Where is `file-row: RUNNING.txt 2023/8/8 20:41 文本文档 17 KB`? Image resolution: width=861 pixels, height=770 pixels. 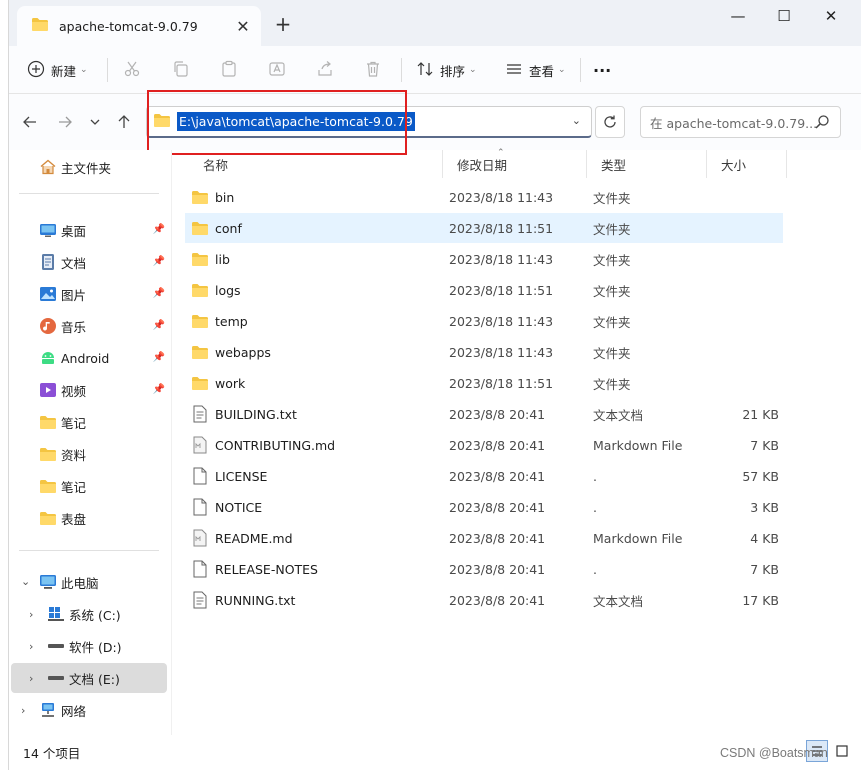
file-row: RUNNING.txt 2023/8/8 20:41 文本文档 17 KB is located at coordinates (484, 600).